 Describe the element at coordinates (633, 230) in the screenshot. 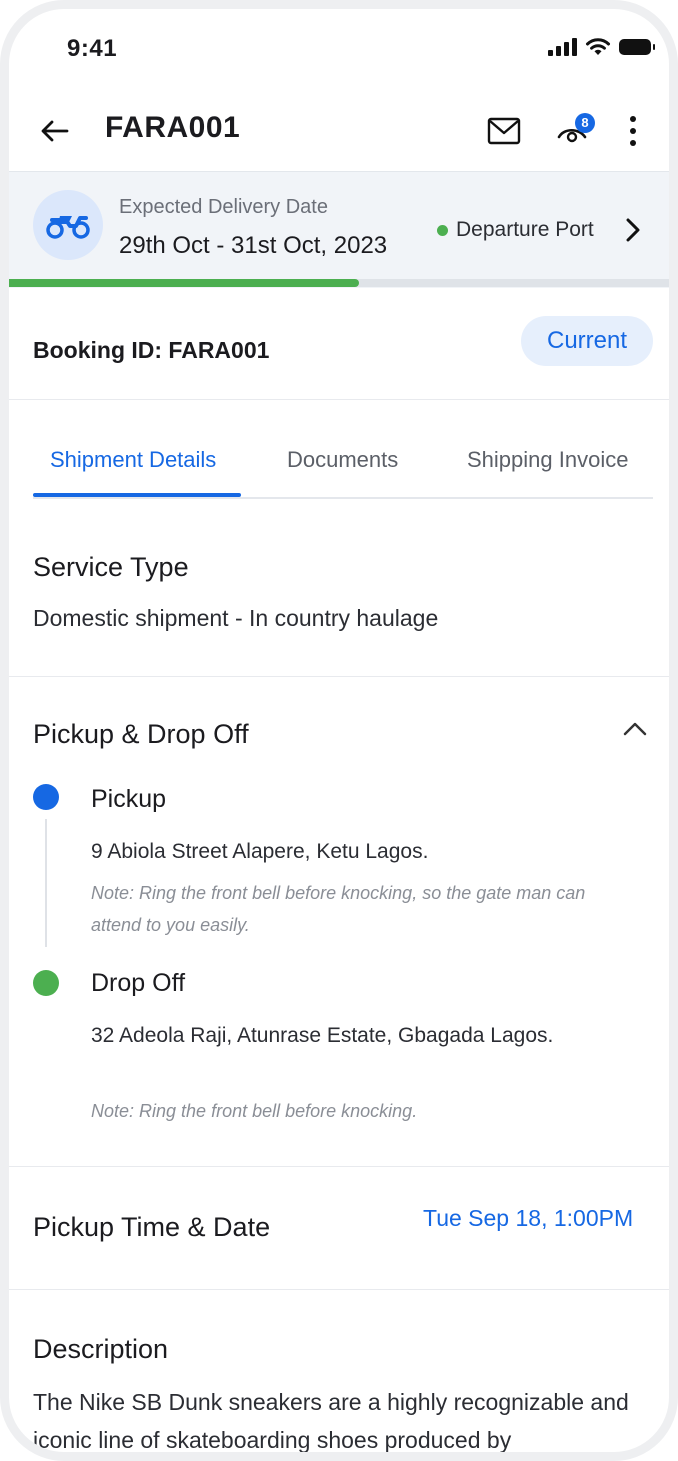

I see `chevron-right-icon` at that location.